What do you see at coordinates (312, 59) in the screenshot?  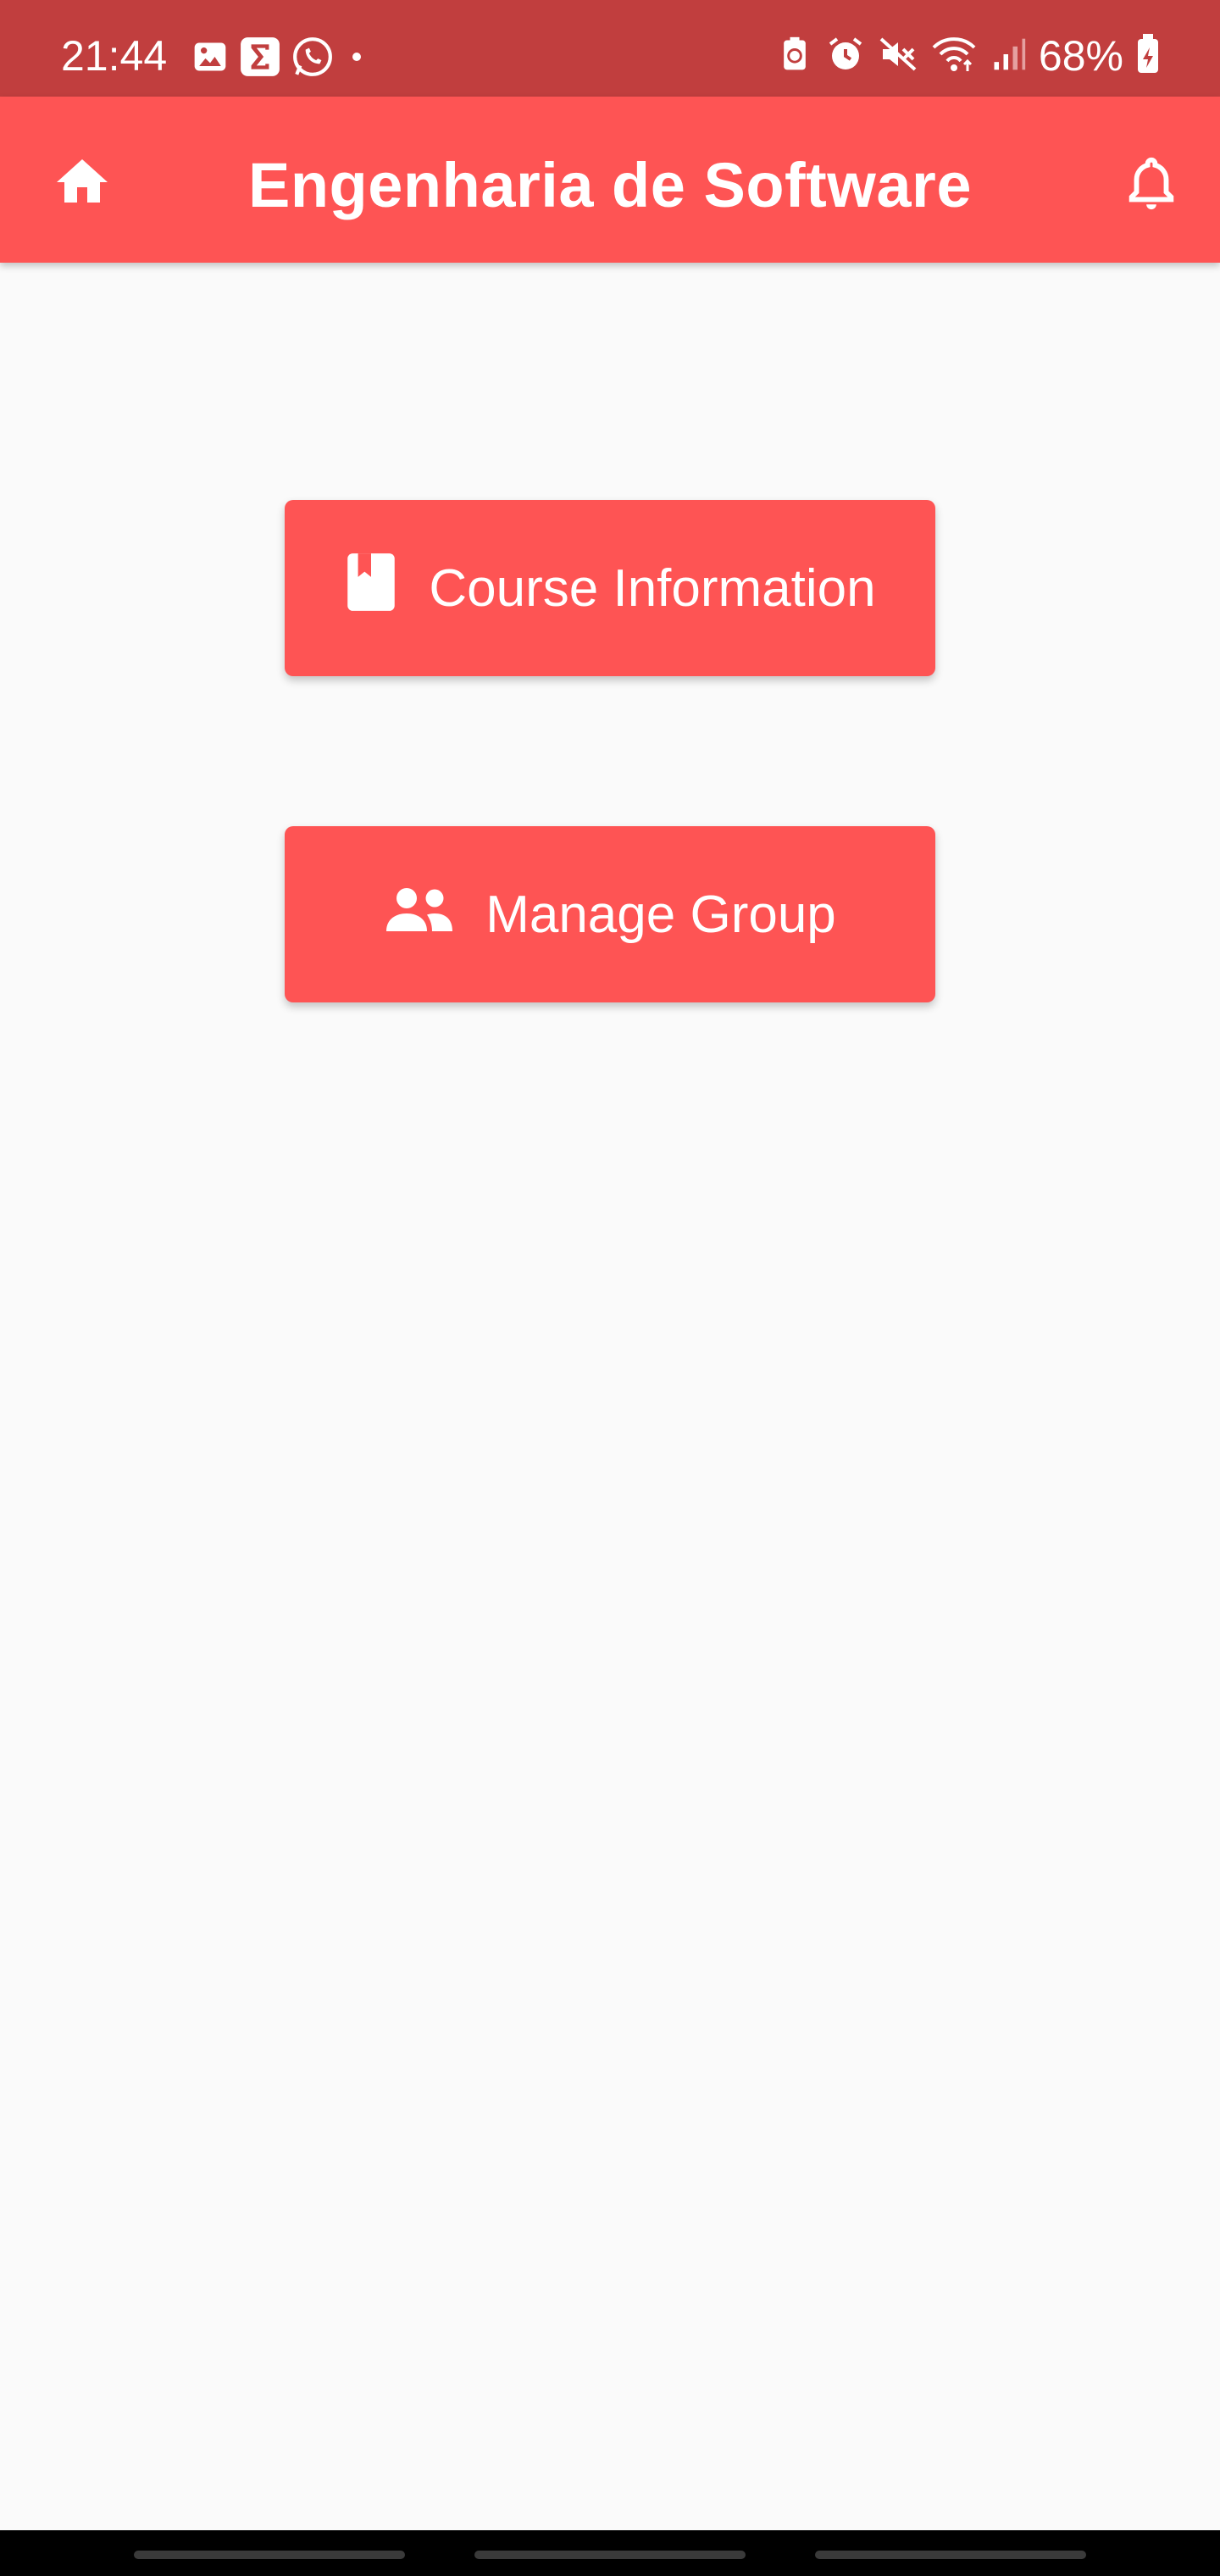 I see `whatsapp-icon` at bounding box center [312, 59].